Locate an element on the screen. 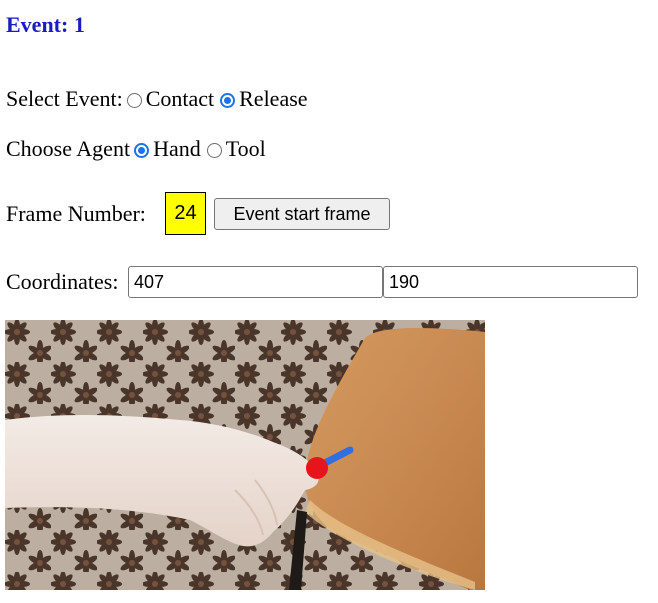 The width and height of the screenshot is (658, 603). coordinates-row: Coordinates: is located at coordinates (62, 282).